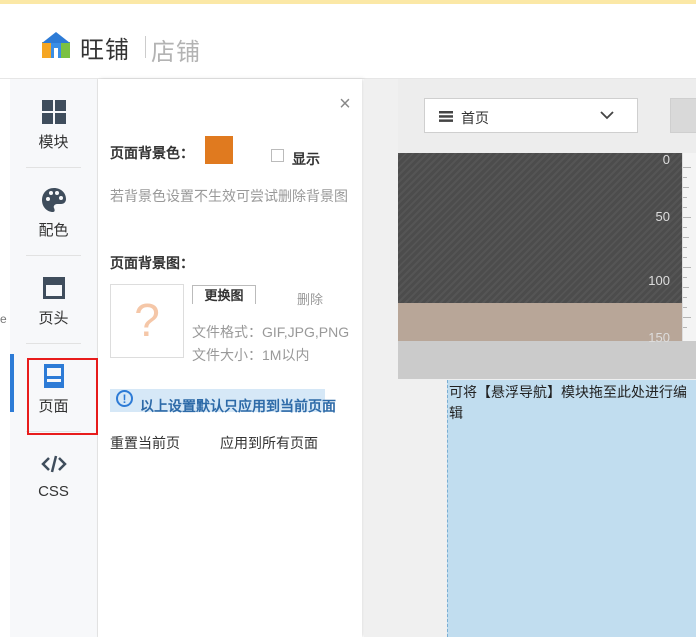 This screenshot has height=637, width=696. What do you see at coordinates (666, 159) in the screenshot?
I see `ruler-label: 0` at bounding box center [666, 159].